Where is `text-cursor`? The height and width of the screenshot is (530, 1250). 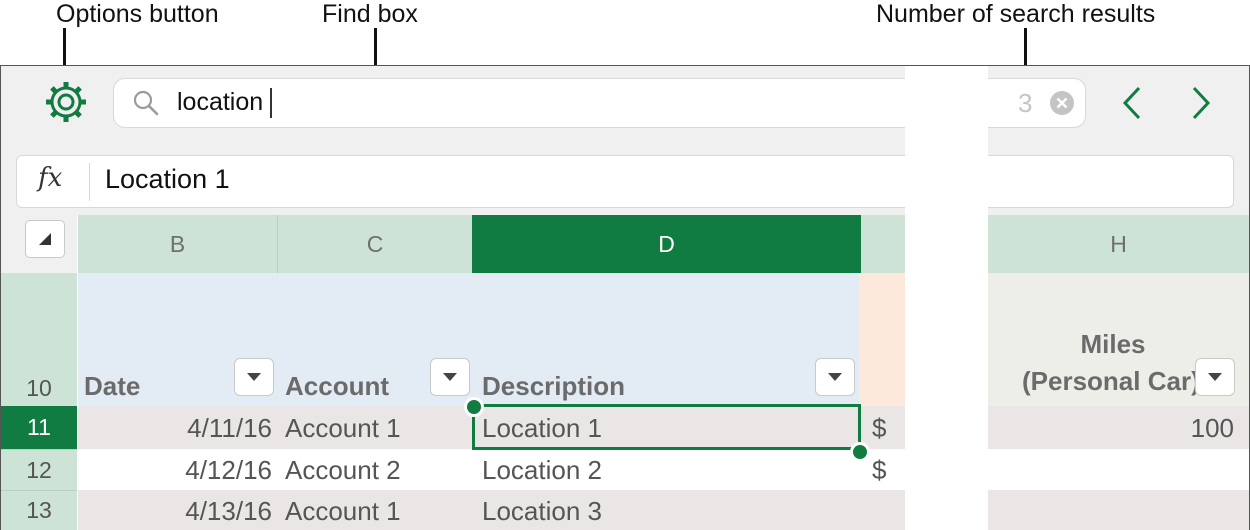
text-cursor is located at coordinates (271, 103).